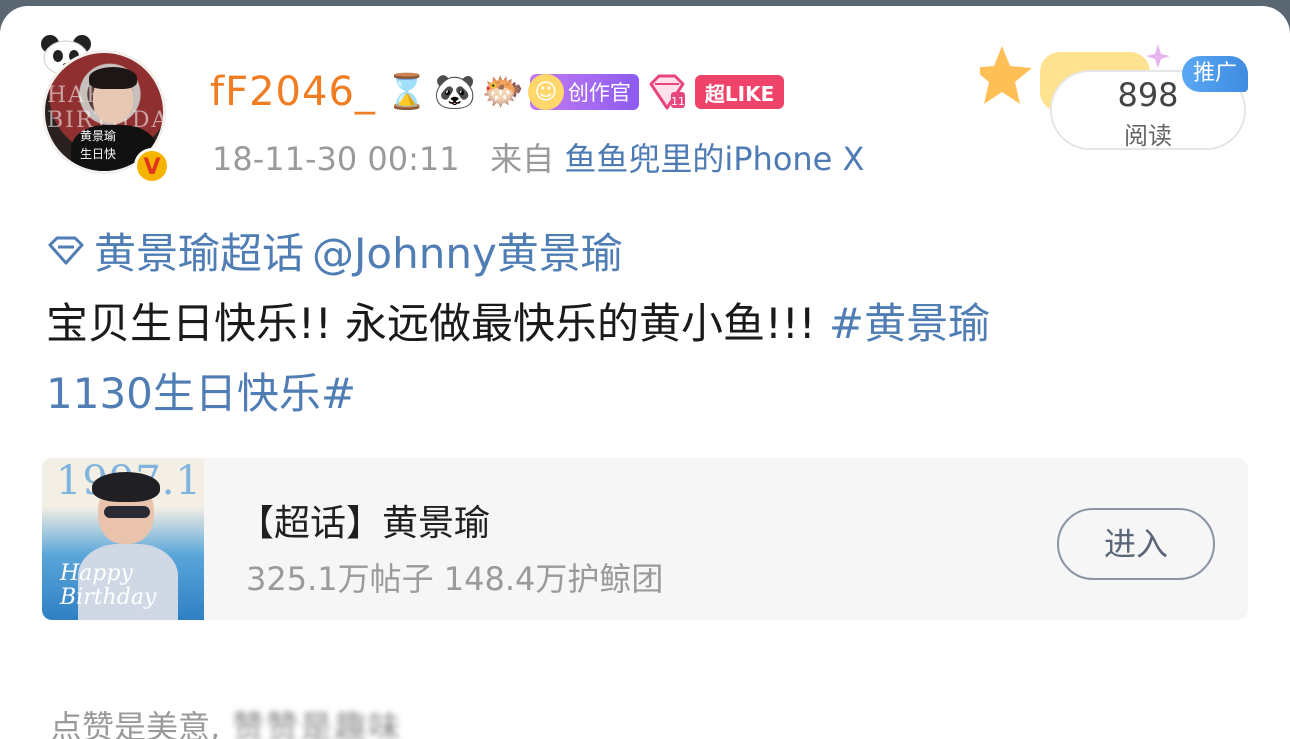  What do you see at coordinates (522, 159) in the screenshot?
I see `source-prefix: 来自` at bounding box center [522, 159].